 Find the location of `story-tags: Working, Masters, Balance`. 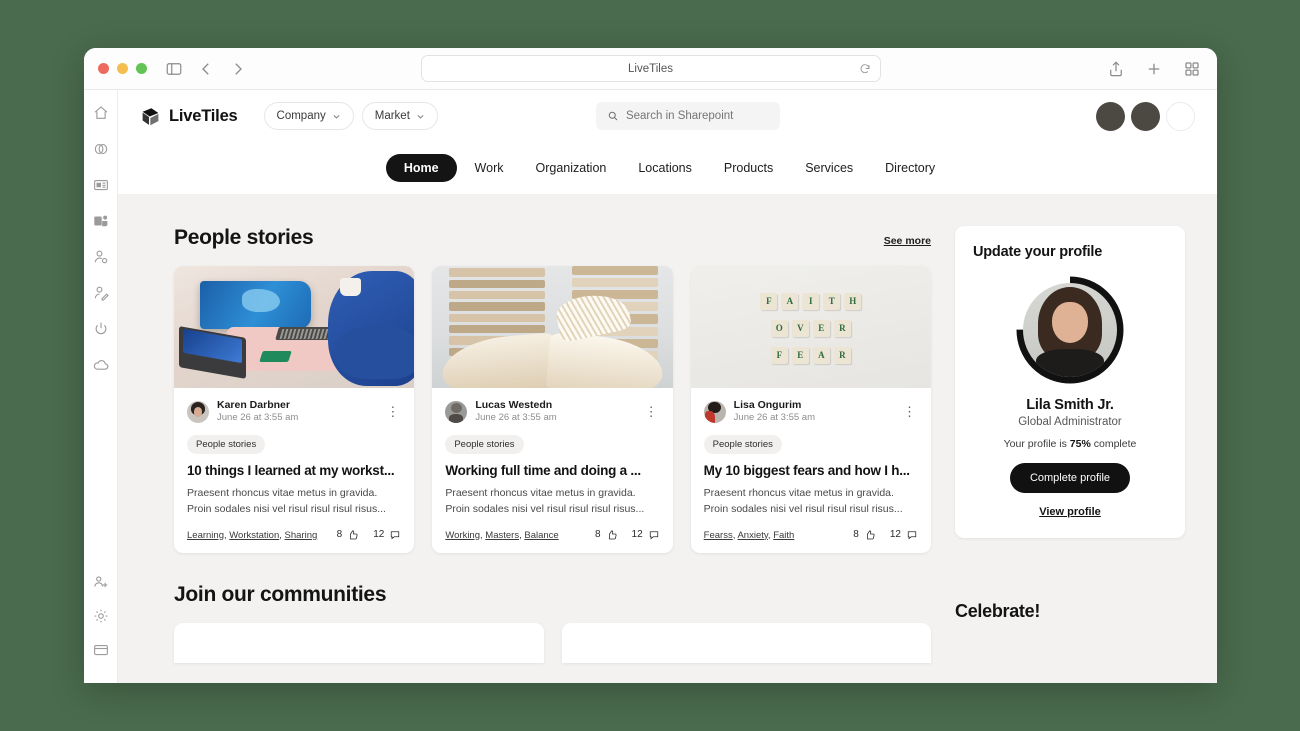

story-tags: Working, Masters, Balance is located at coordinates (502, 535).